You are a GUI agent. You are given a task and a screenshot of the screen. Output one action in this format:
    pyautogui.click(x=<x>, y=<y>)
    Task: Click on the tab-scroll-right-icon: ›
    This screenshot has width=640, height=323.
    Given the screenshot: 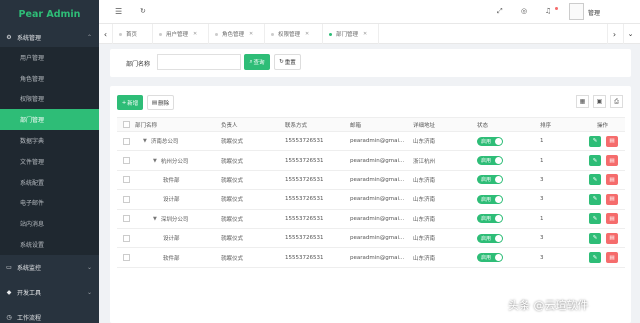 What is the action you would take?
    pyautogui.click(x=614, y=34)
    